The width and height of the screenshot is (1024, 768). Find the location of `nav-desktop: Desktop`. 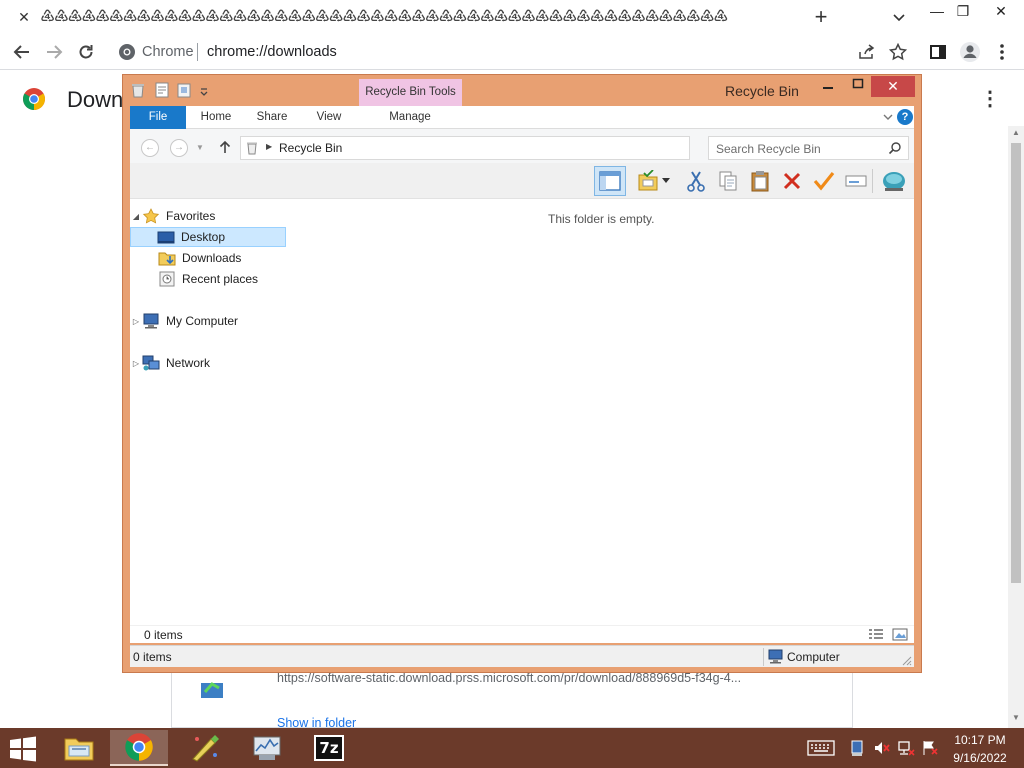

nav-desktop: Desktop is located at coordinates (208, 237).